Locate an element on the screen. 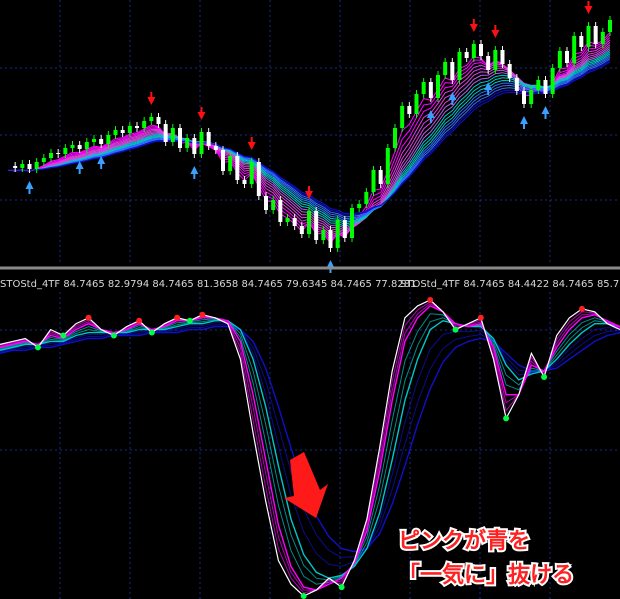 This screenshot has width=620, height=599. callout-arrow is located at coordinates (306, 485).